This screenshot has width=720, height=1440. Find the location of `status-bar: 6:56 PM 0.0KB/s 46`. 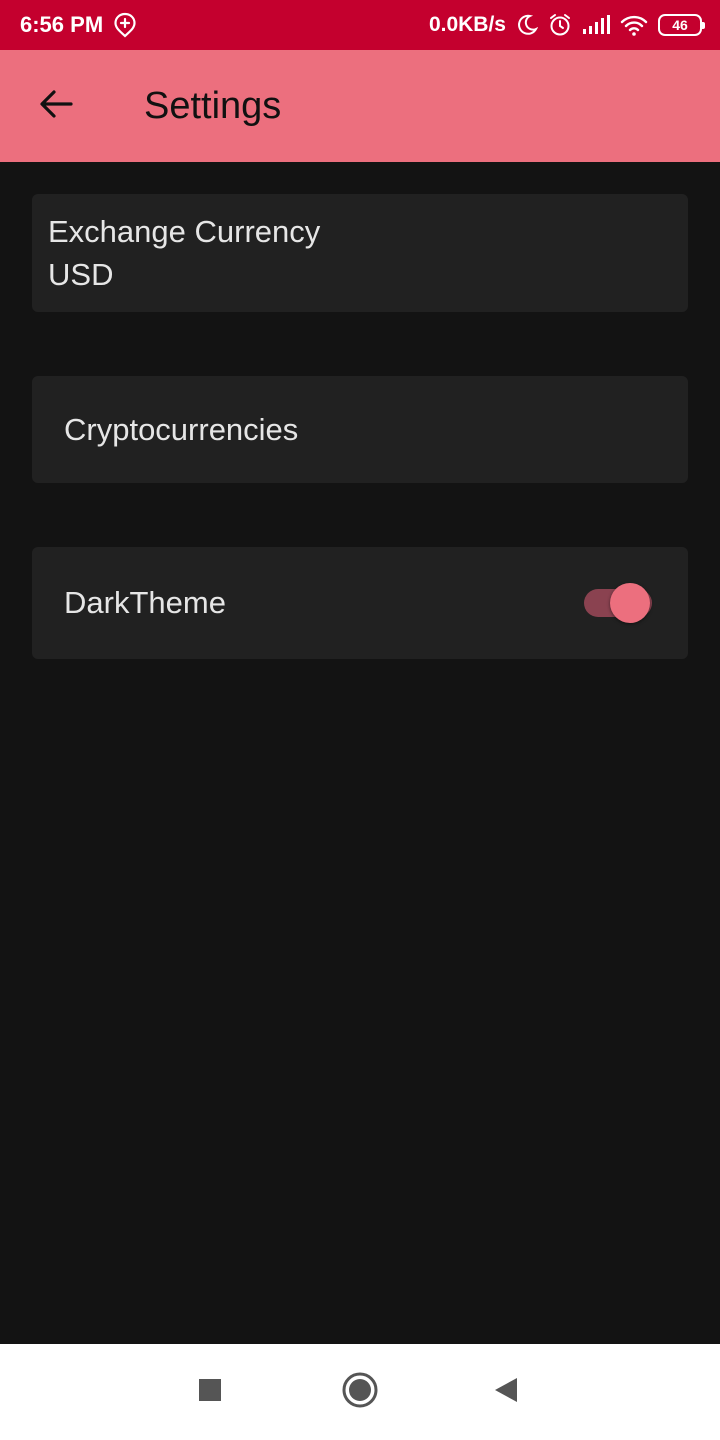

status-bar: 6:56 PM 0.0KB/s 46 is located at coordinates (360, 25).